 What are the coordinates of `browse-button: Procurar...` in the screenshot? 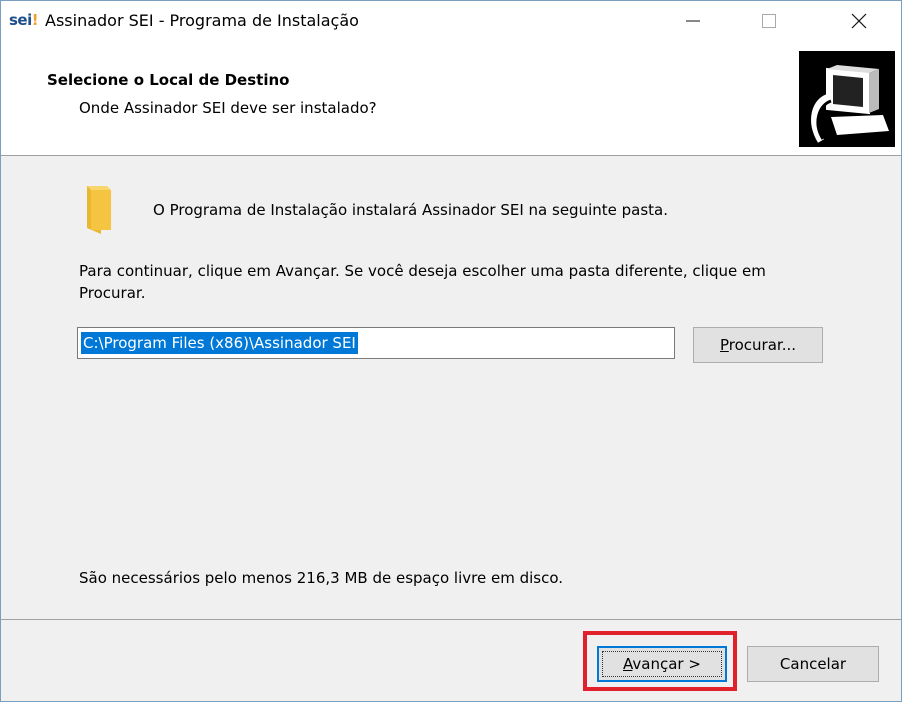 It's located at (758, 345).